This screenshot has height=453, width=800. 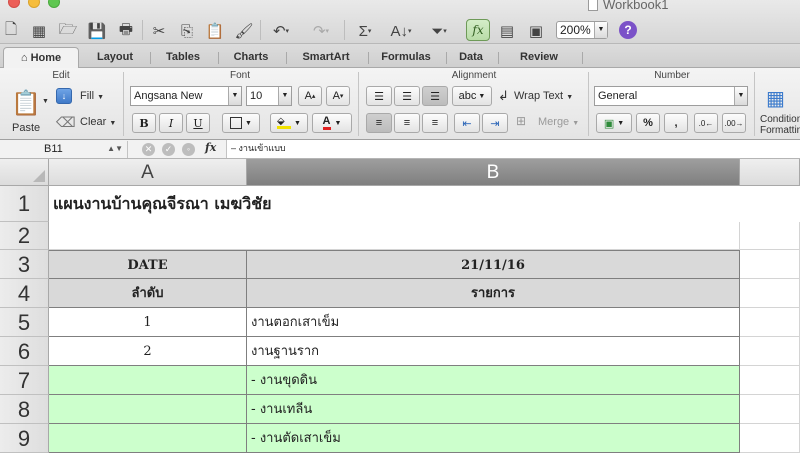 I want to click on decrease-font-size-button: A ▾, so click(x=338, y=96).